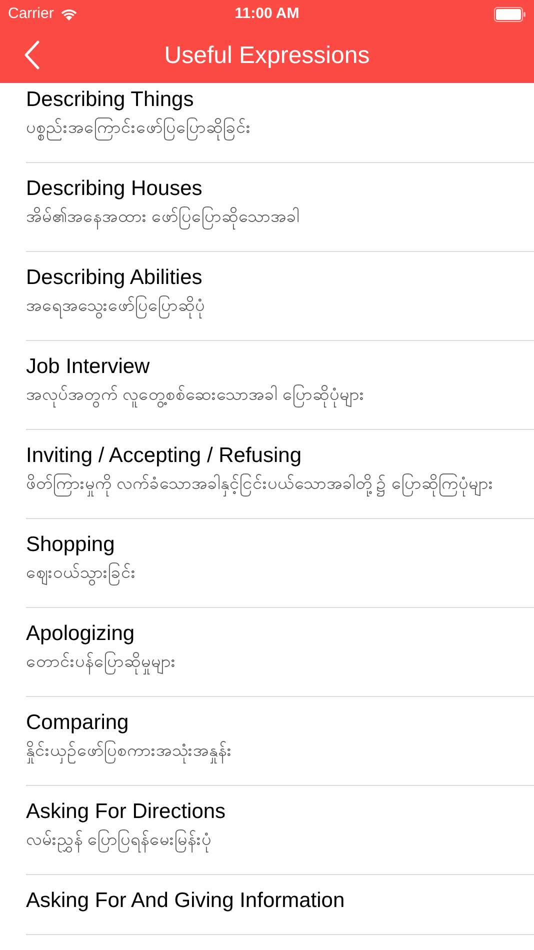 Image resolution: width=534 pixels, height=950 pixels. I want to click on item-title: Comparing, so click(78, 723).